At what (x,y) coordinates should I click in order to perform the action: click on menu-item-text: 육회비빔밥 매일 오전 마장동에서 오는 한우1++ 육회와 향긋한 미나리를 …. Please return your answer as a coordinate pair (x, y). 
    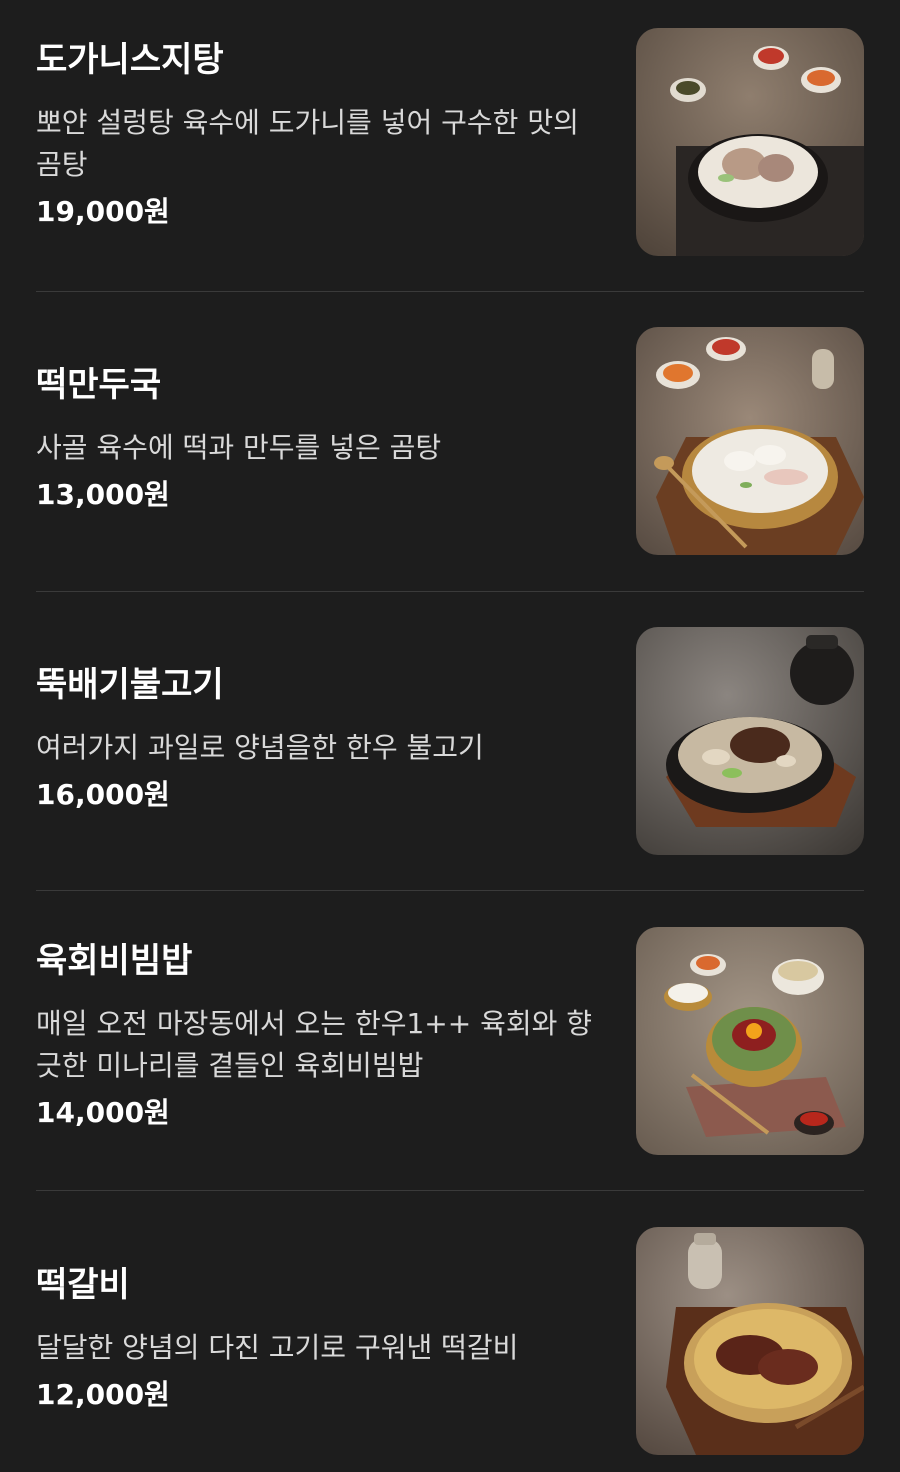
    Looking at the image, I should click on (321, 1036).